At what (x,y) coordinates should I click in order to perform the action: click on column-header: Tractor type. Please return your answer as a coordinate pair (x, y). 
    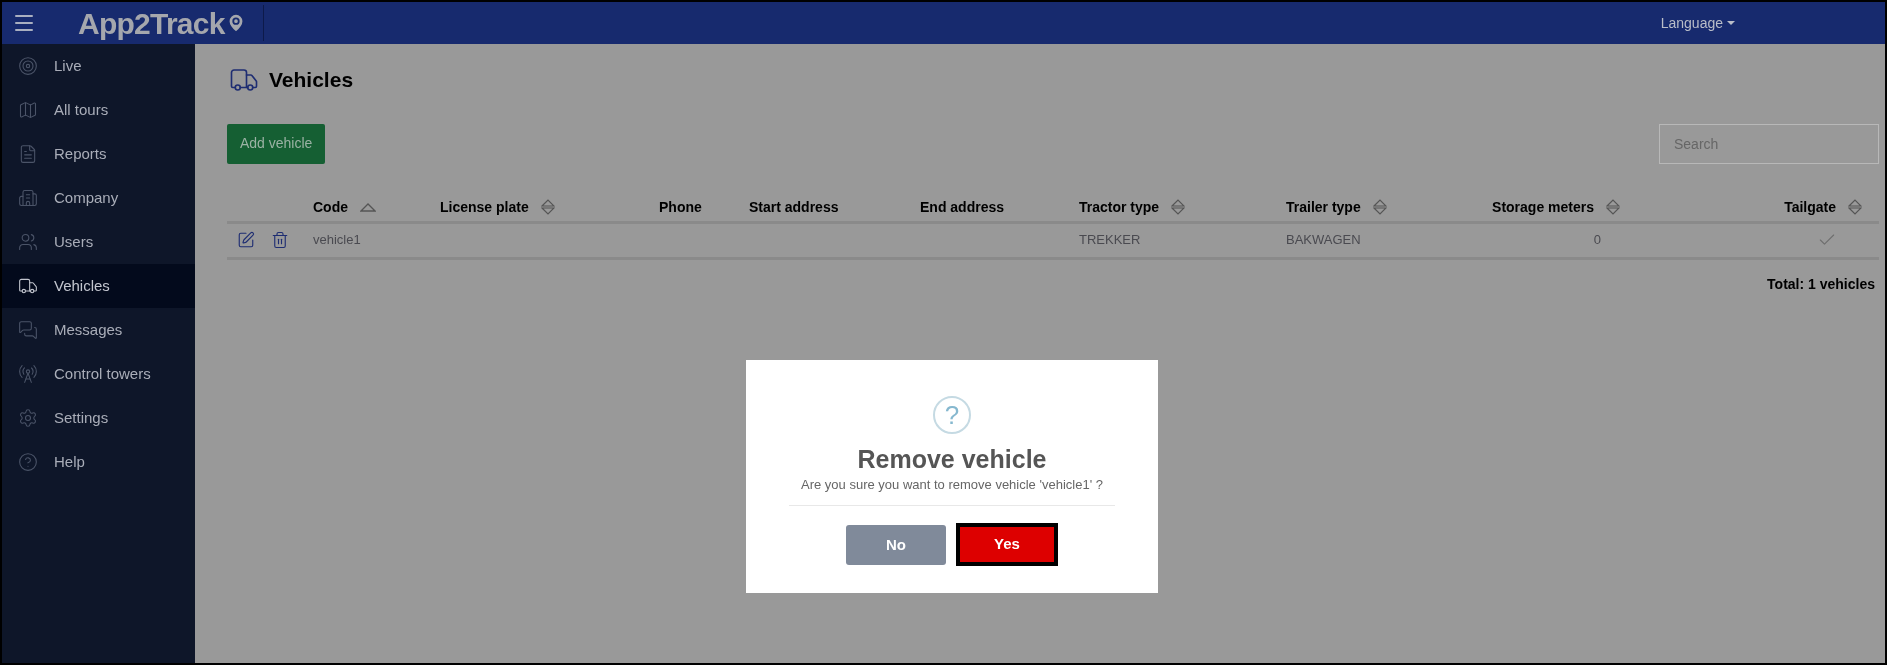
    Looking at the image, I should click on (1119, 207).